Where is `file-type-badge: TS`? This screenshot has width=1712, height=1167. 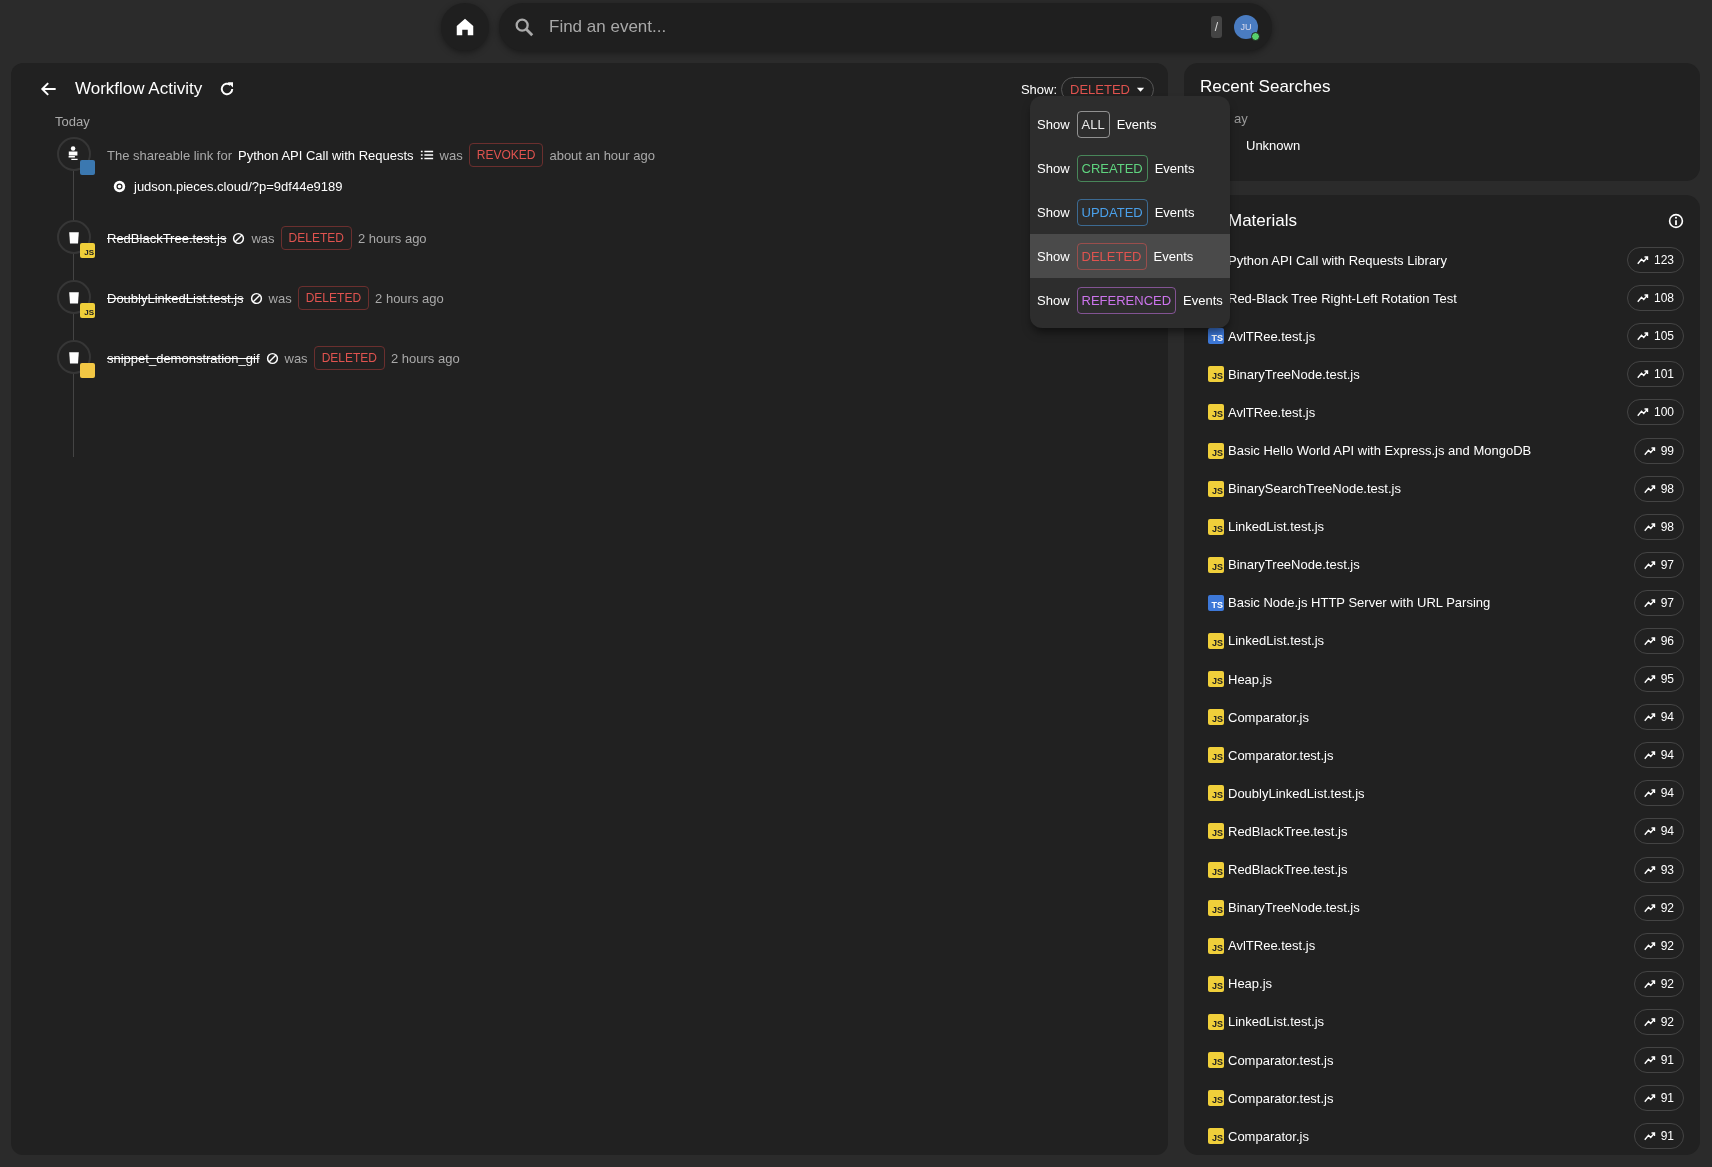 file-type-badge: TS is located at coordinates (1216, 602).